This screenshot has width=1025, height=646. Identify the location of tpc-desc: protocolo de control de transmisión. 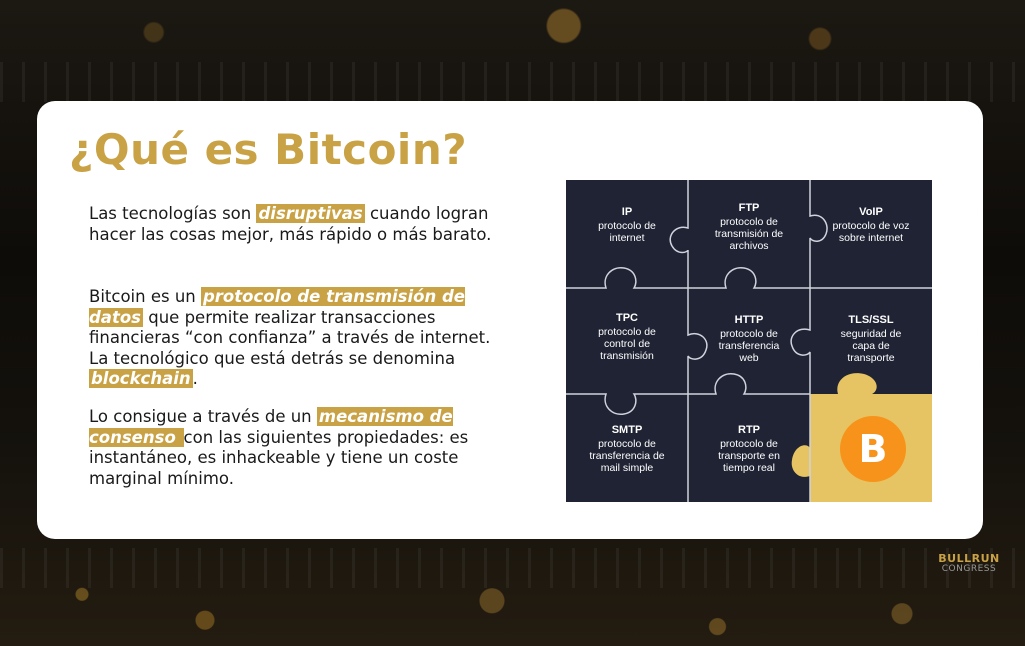
(627, 344).